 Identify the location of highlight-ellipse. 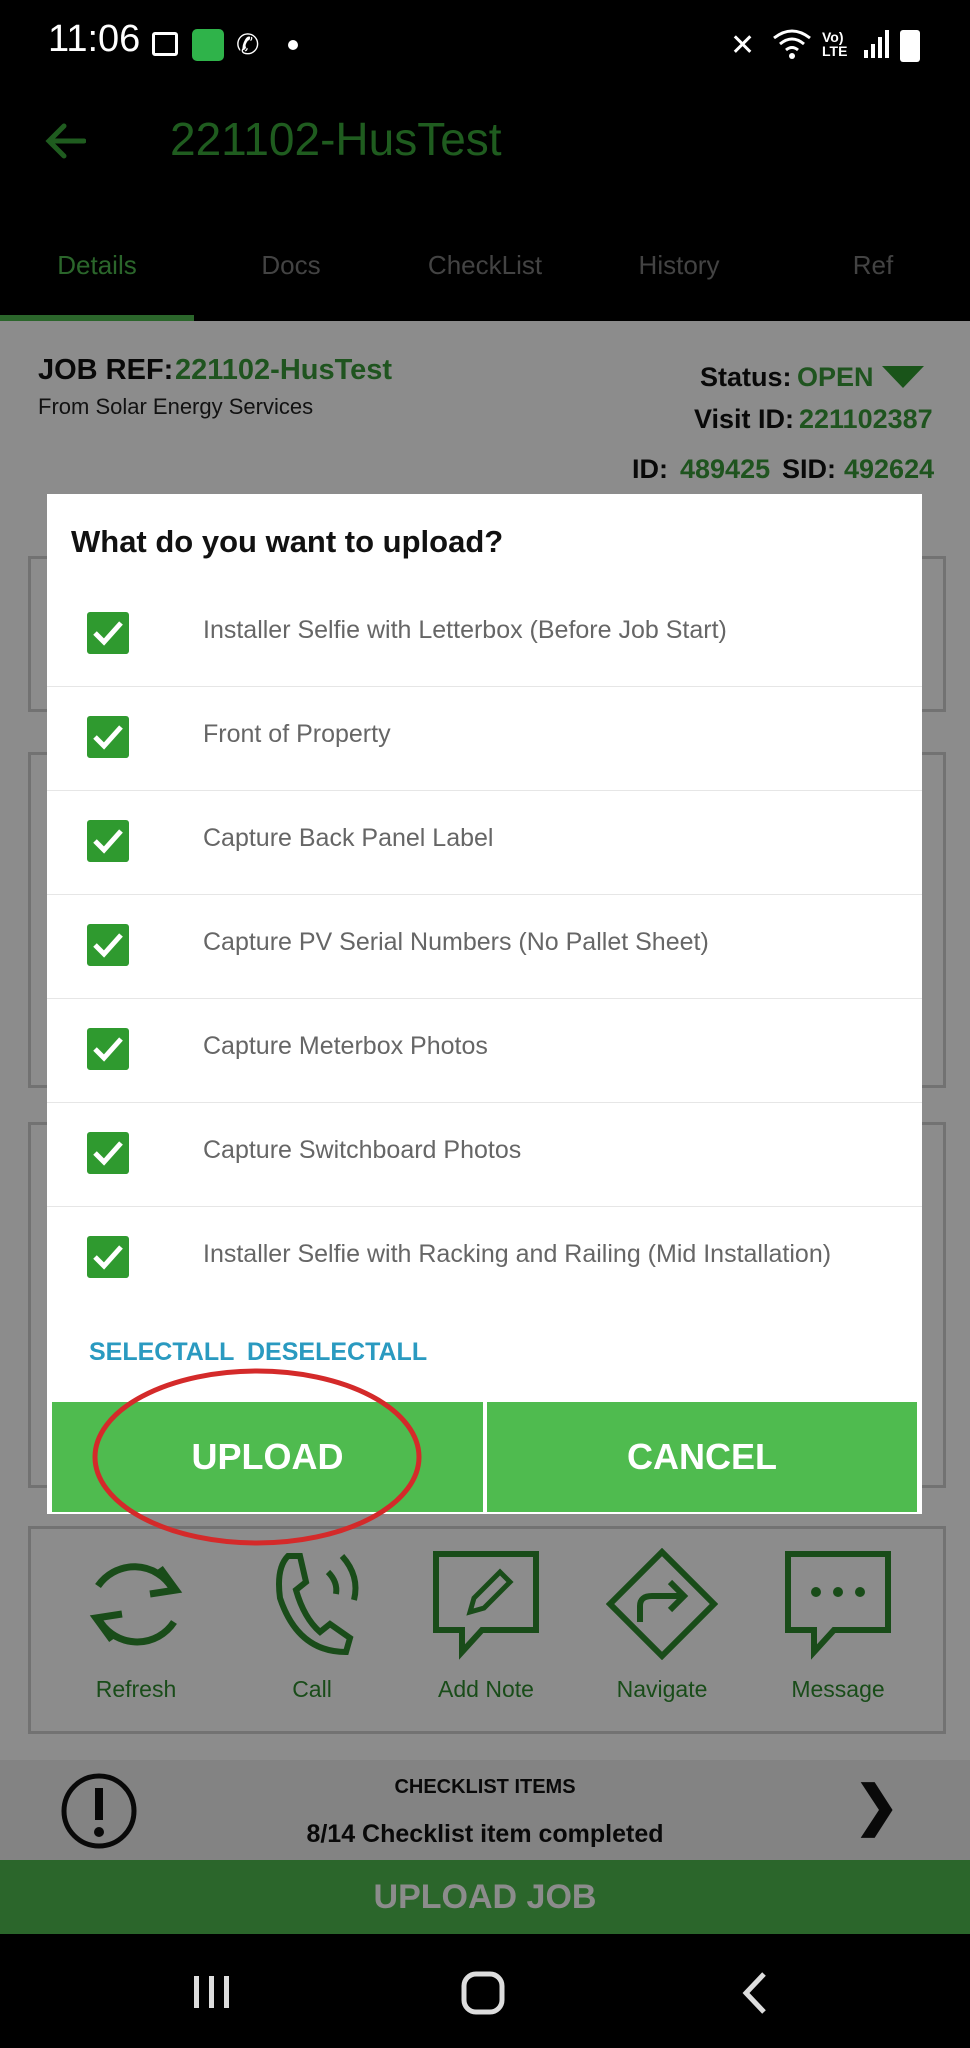
(257, 1457).